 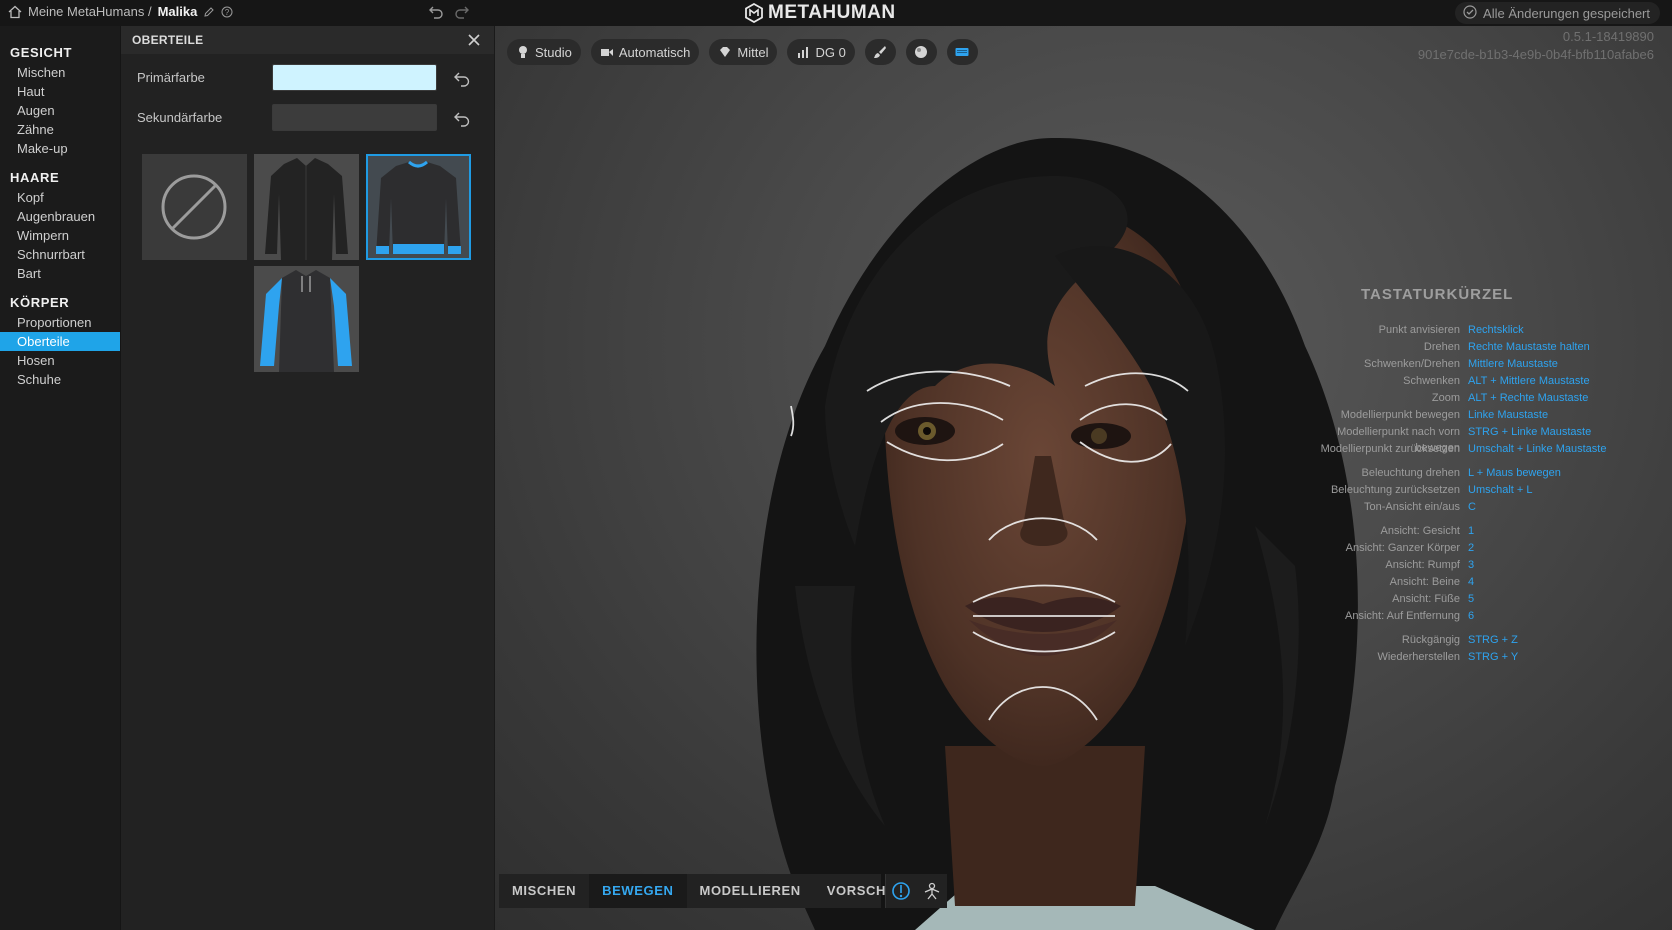 I want to click on hoodie-image, so click(x=306, y=319).